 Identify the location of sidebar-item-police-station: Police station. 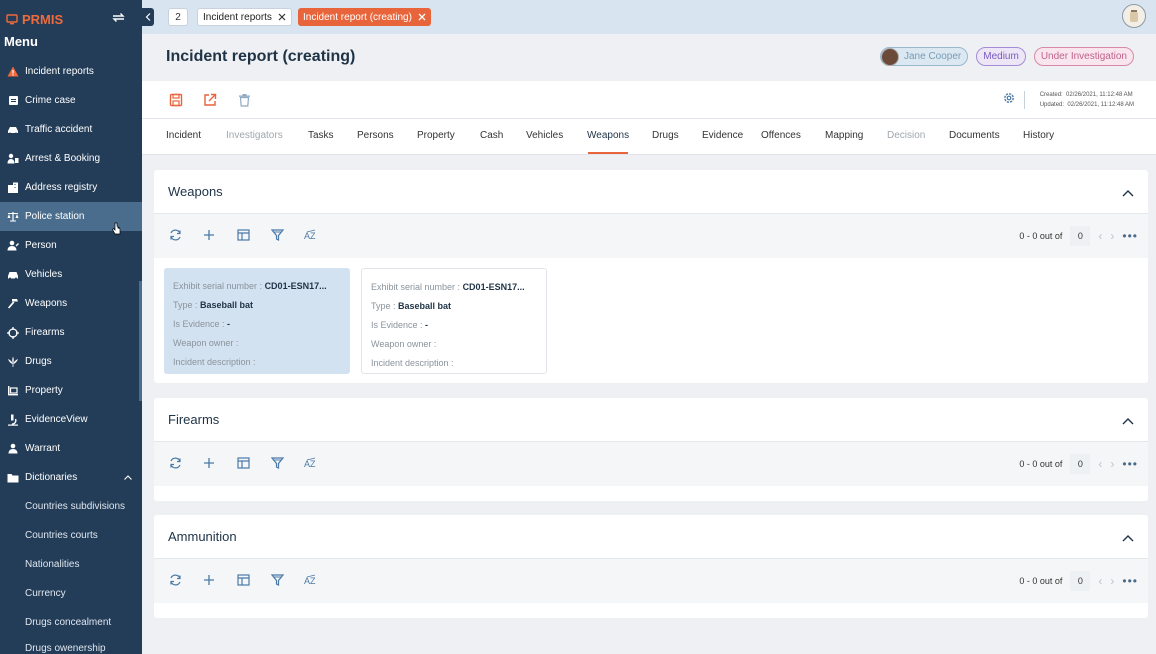
(71, 218).